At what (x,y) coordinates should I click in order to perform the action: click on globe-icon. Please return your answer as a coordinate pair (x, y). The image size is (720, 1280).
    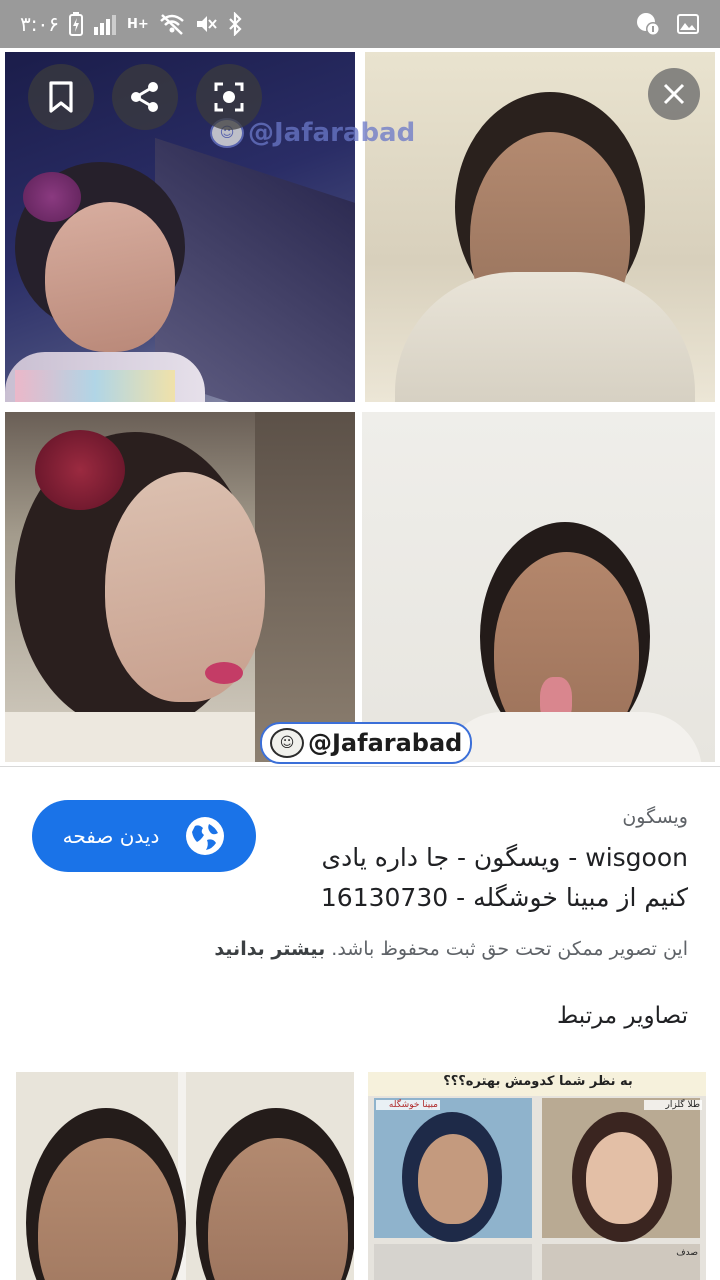
    Looking at the image, I should click on (205, 836).